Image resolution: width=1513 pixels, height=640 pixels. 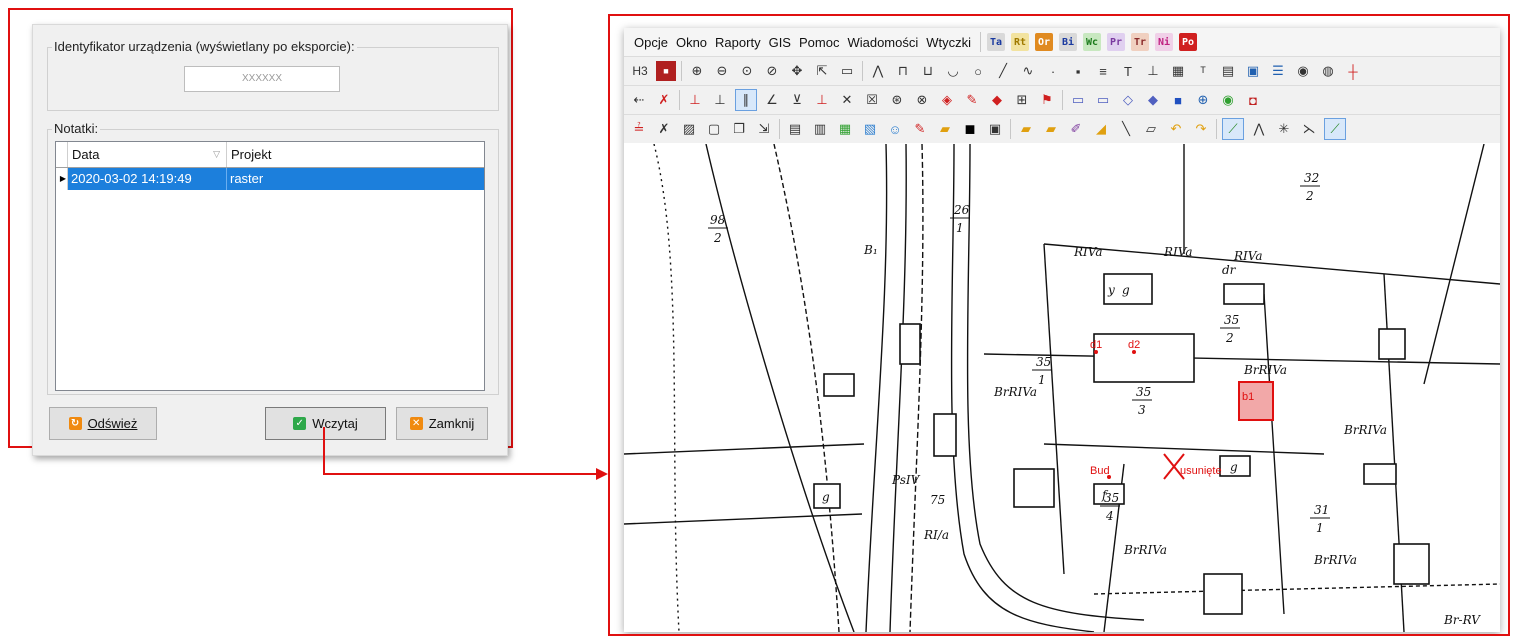 I want to click on text-icon: T, so click(x=1128, y=71).